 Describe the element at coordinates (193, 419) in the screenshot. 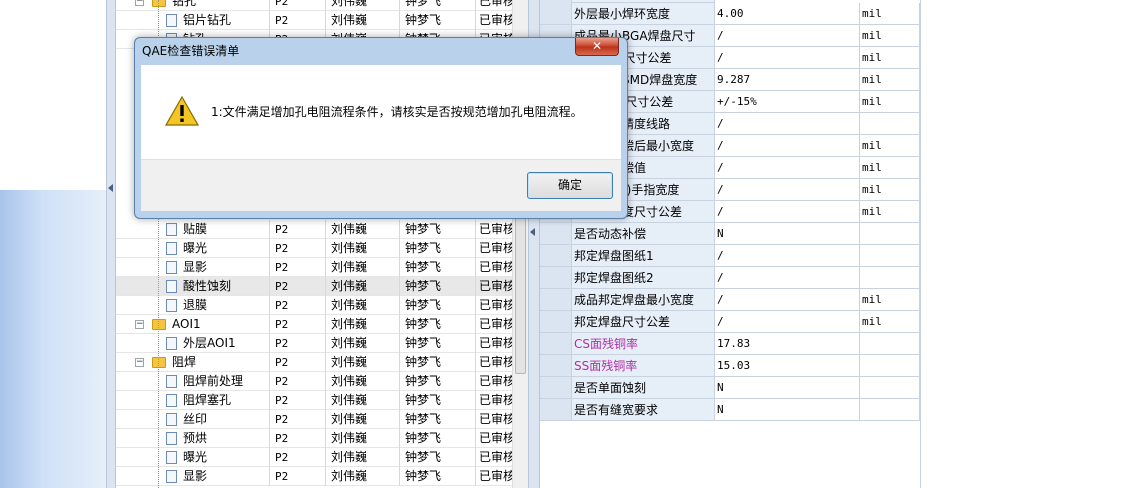

I see `tree-name-cell: 丝印` at that location.